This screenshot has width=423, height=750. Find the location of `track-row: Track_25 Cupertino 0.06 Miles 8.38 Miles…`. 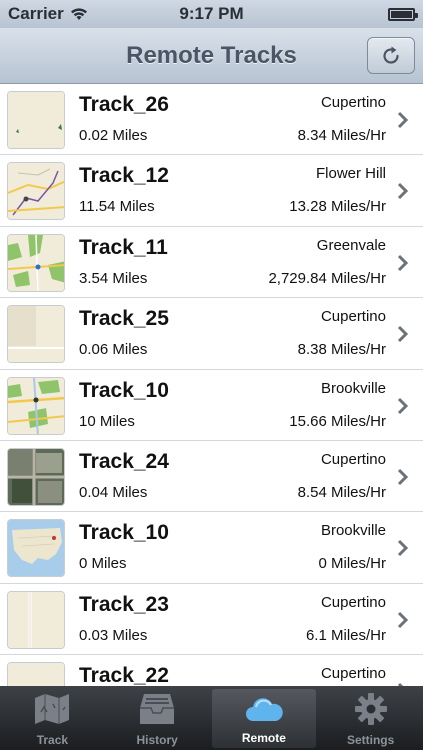

track-row: Track_25 Cupertino 0.06 Miles 8.38 Miles… is located at coordinates (211, 334).